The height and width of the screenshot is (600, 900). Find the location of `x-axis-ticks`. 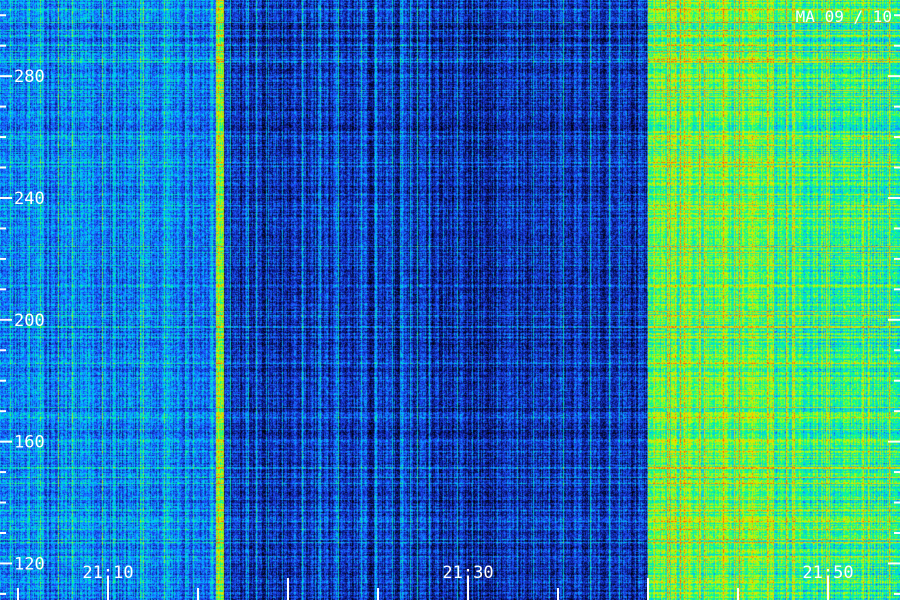

x-axis-ticks is located at coordinates (423, 589).